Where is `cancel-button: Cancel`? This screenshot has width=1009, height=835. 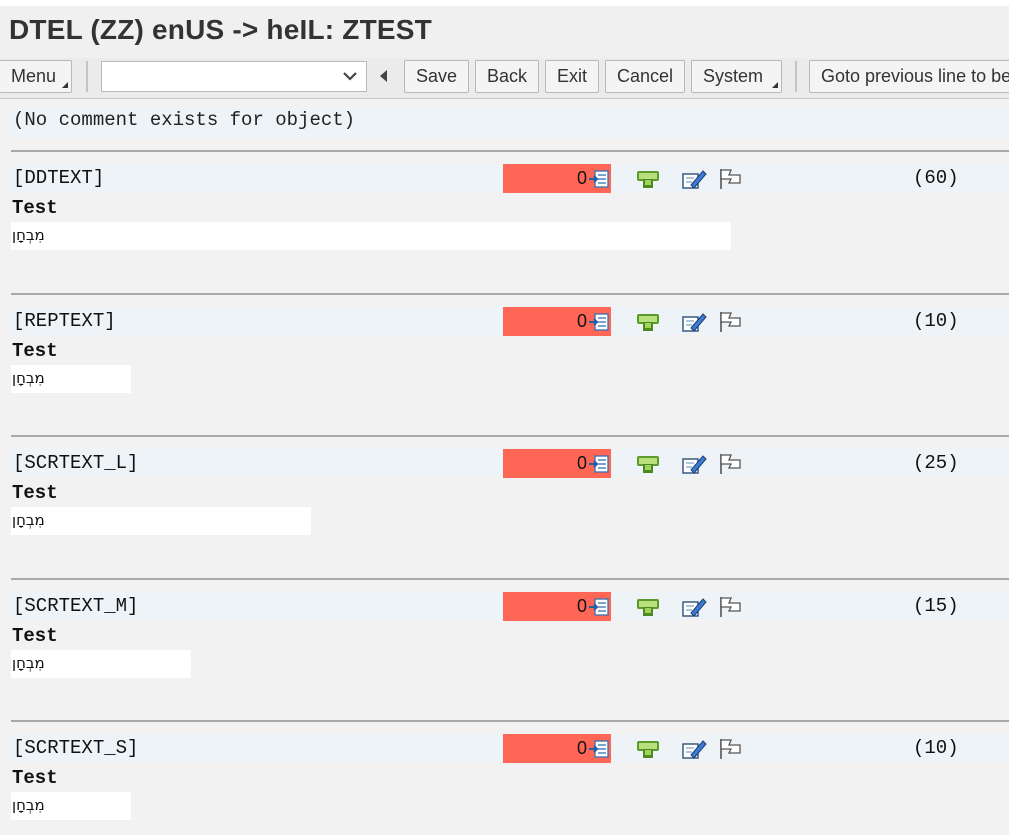
cancel-button: Cancel is located at coordinates (645, 76).